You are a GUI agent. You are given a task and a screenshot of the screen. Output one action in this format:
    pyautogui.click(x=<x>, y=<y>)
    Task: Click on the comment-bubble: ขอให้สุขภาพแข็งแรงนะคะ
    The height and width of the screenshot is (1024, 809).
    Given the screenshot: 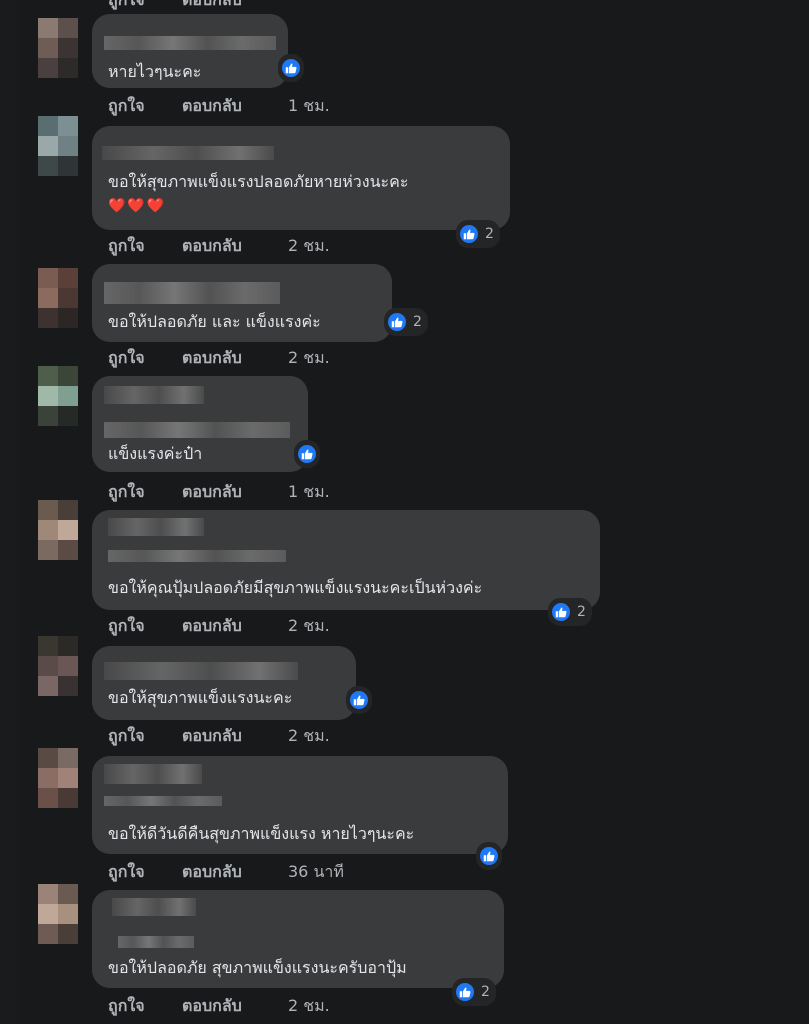 What is the action you would take?
    pyautogui.click(x=224, y=683)
    